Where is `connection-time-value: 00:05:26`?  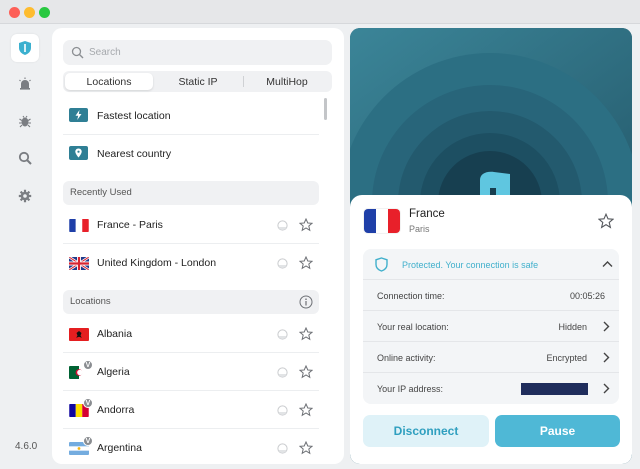
connection-time-value: 00:05:26 is located at coordinates (587, 296).